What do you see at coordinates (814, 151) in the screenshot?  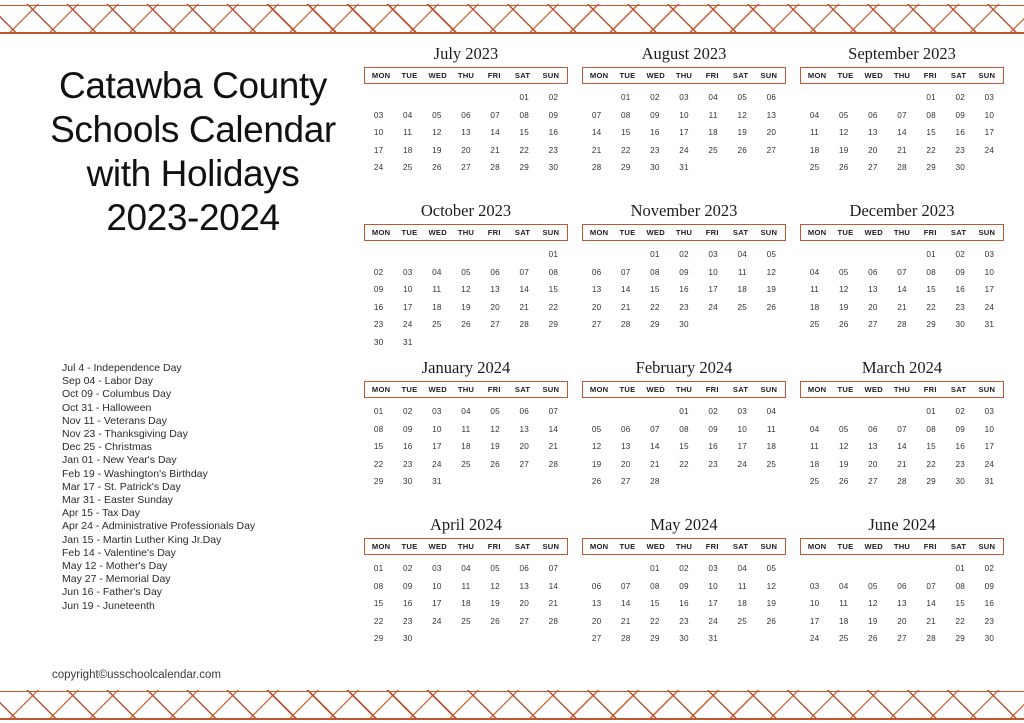 I see `day-cell: 18` at bounding box center [814, 151].